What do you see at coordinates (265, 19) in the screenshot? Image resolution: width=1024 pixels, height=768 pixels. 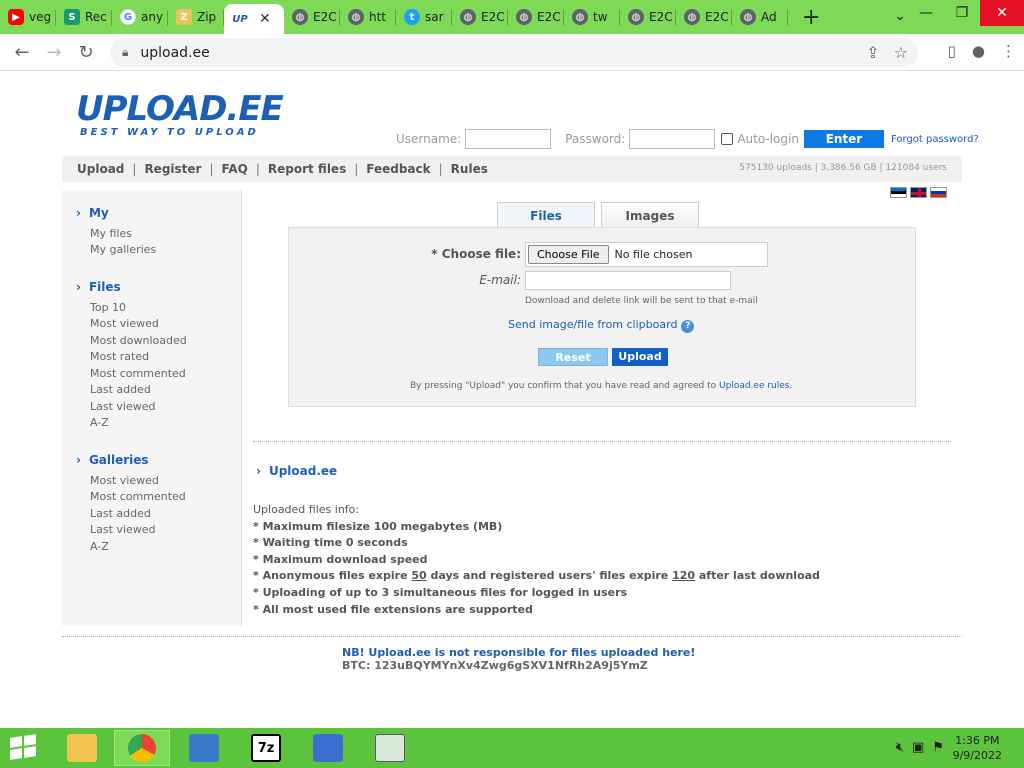 I see `close-icon: ✕` at bounding box center [265, 19].